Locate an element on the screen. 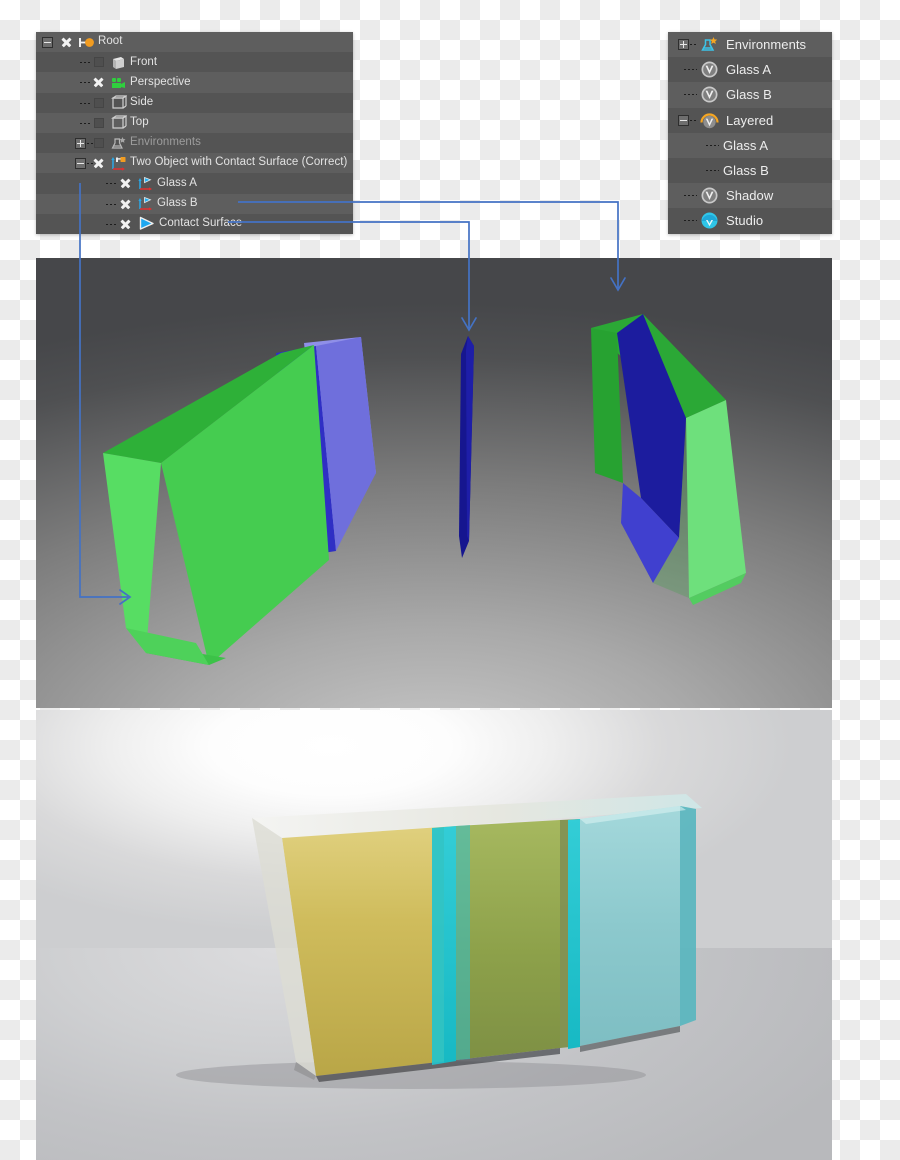 The height and width of the screenshot is (1160, 900). glass-b-slab is located at coordinates (681, 463).